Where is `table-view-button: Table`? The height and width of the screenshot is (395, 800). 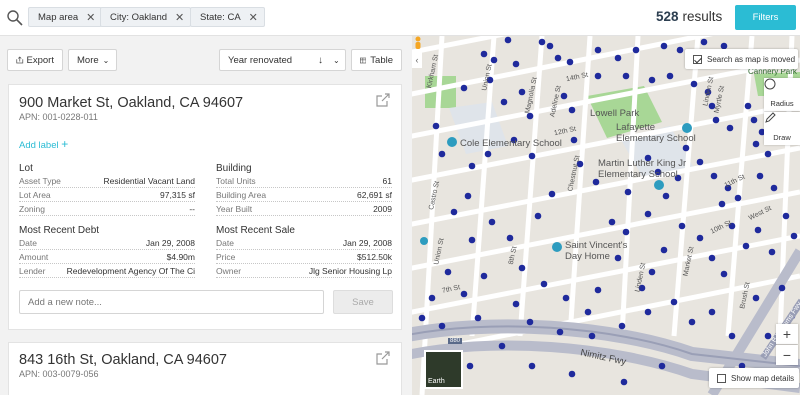 table-view-button: Table is located at coordinates (376, 60).